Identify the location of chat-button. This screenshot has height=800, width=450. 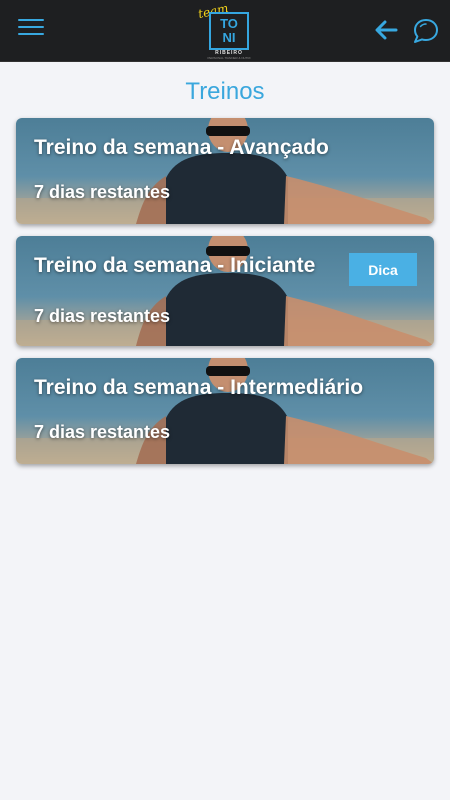
(425, 31).